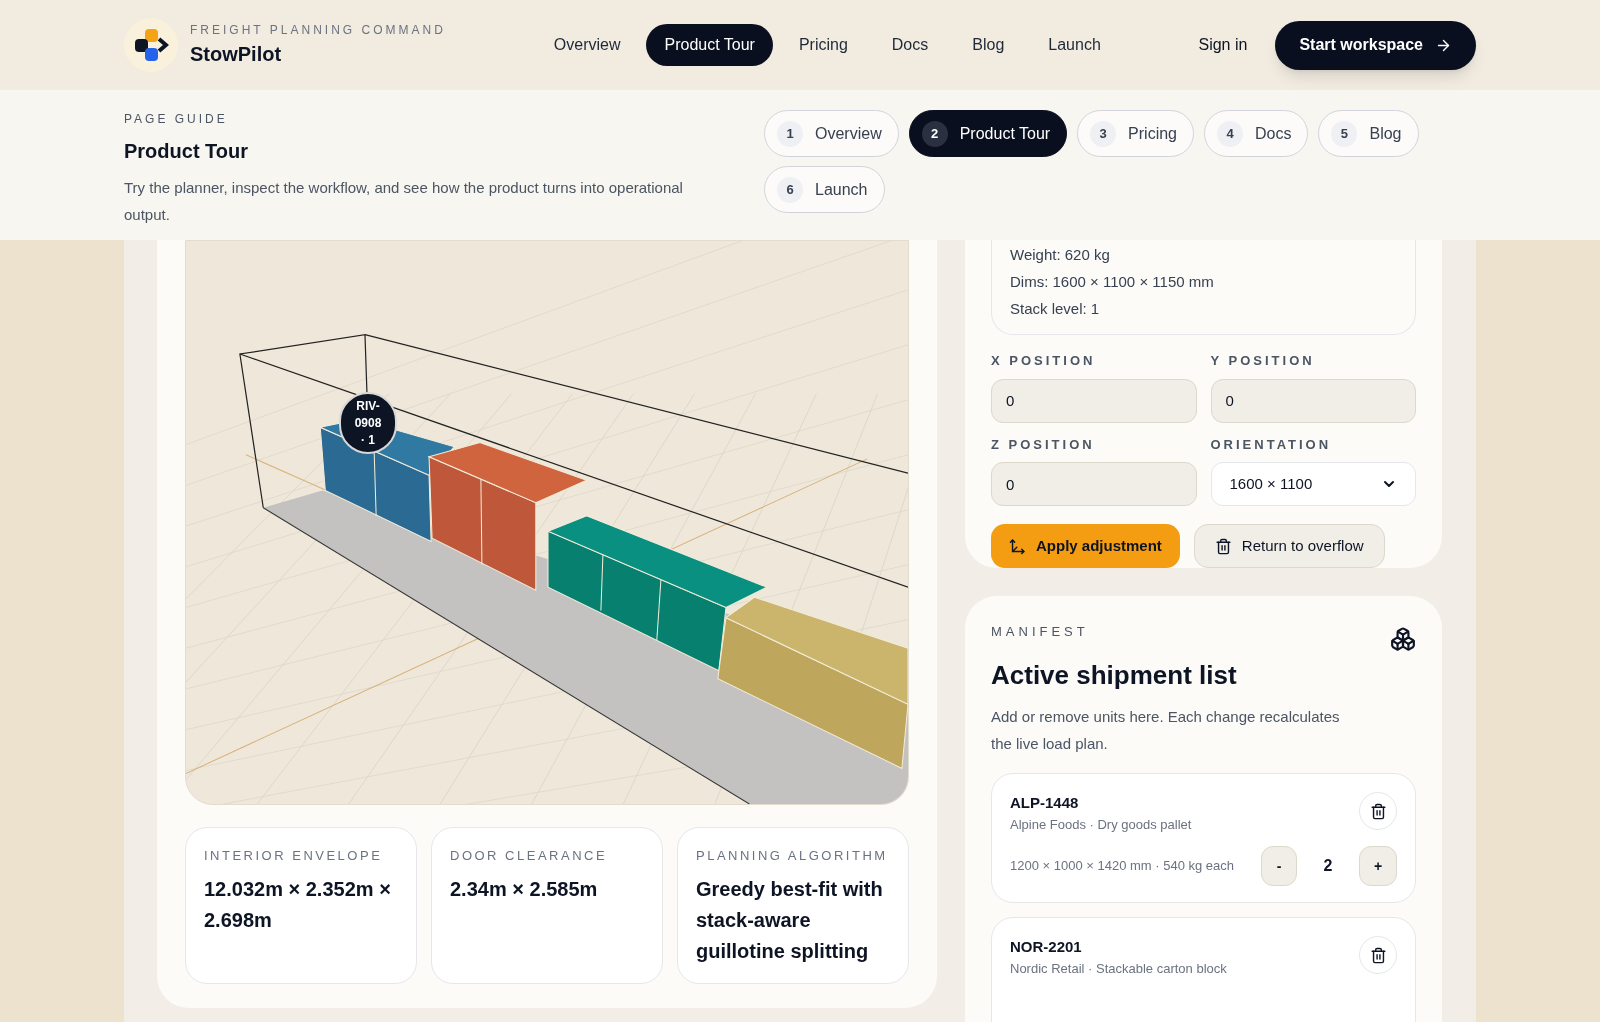  I want to click on shipment-subtitle: Alpine Foods · Dry goods pallet, so click(1101, 824).